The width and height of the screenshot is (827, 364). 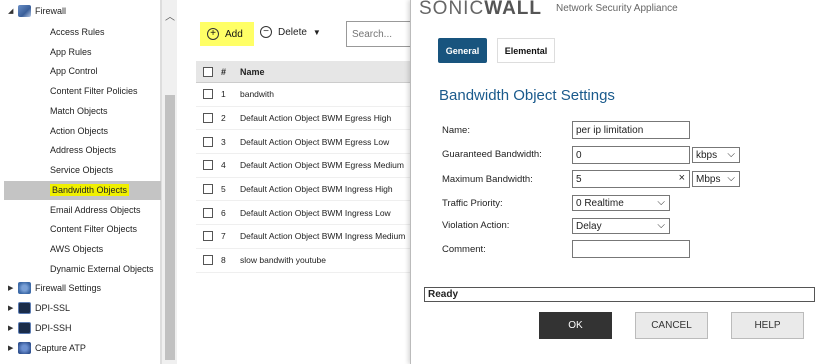 What do you see at coordinates (234, 34) in the screenshot?
I see `add-button-label: Add` at bounding box center [234, 34].